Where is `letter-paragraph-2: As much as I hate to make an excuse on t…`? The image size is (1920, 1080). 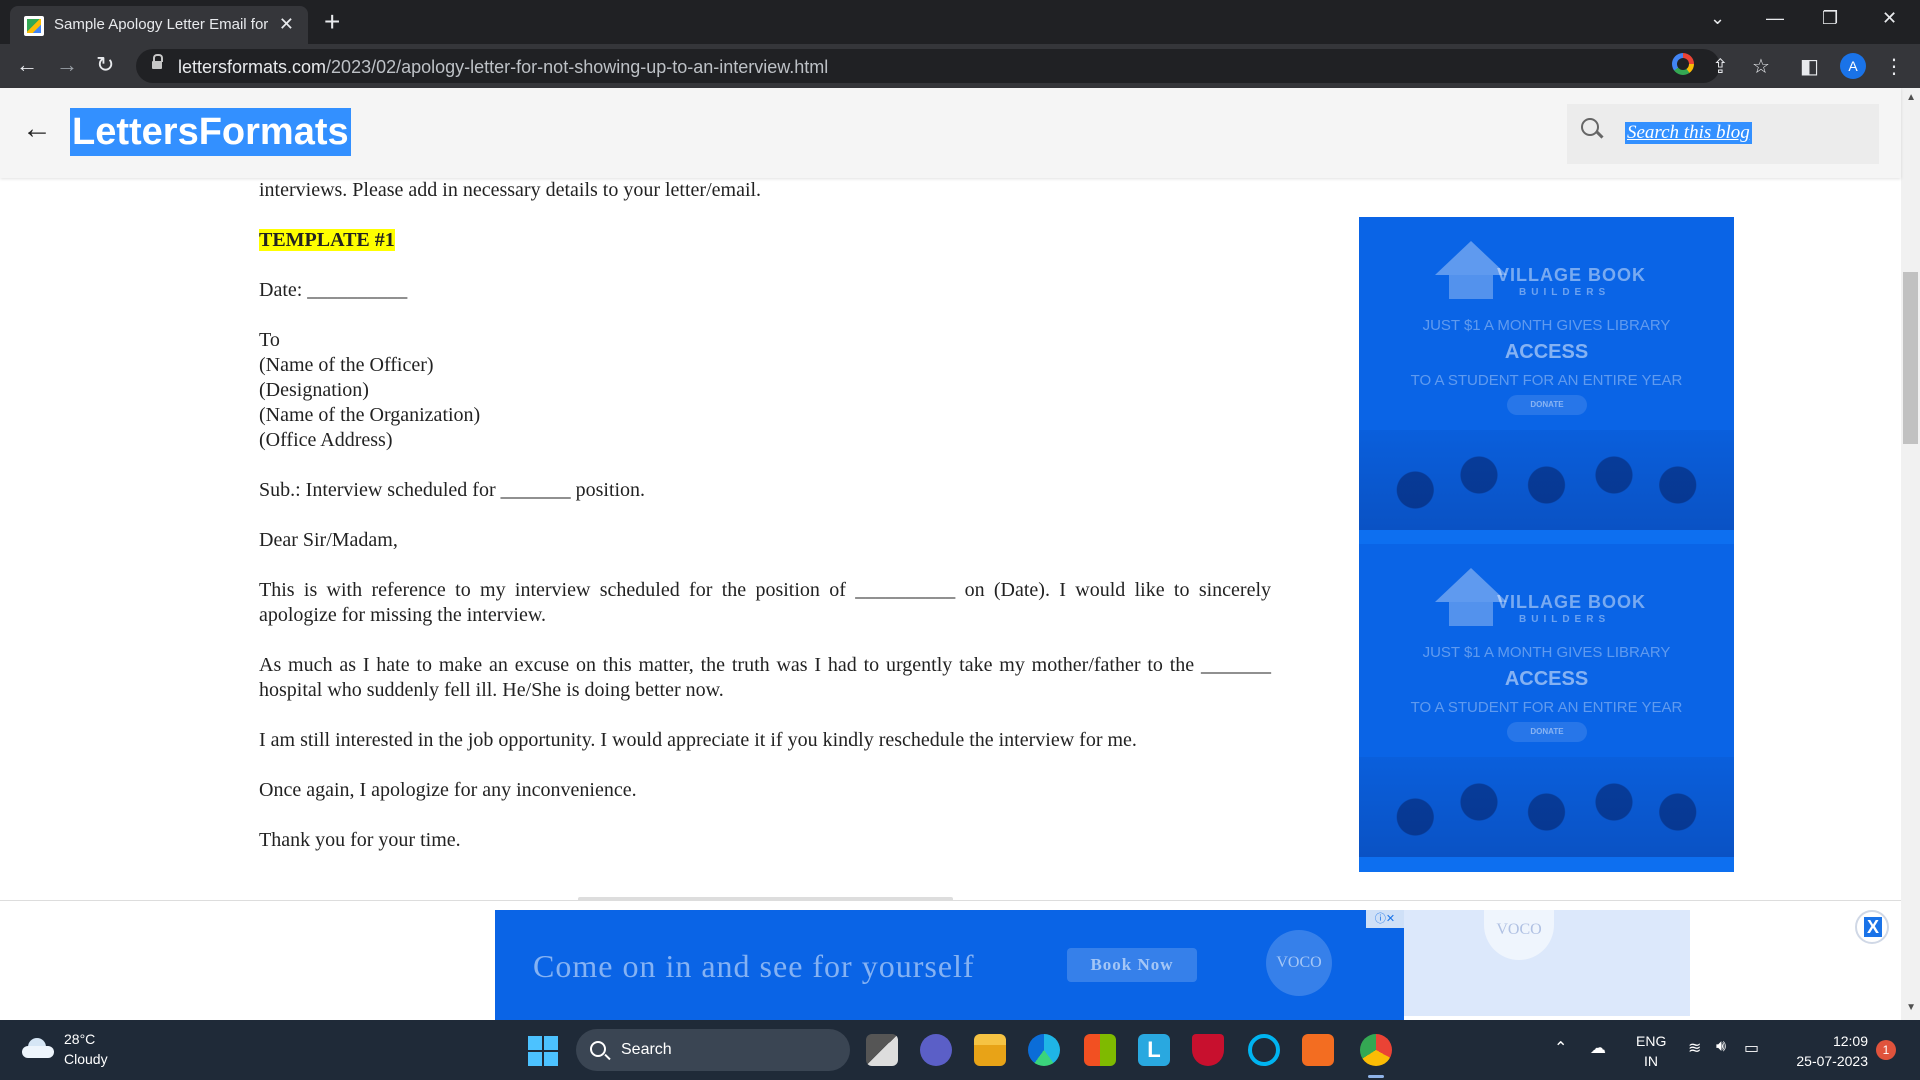 letter-paragraph-2: As much as I hate to make an excuse on t… is located at coordinates (765, 677).